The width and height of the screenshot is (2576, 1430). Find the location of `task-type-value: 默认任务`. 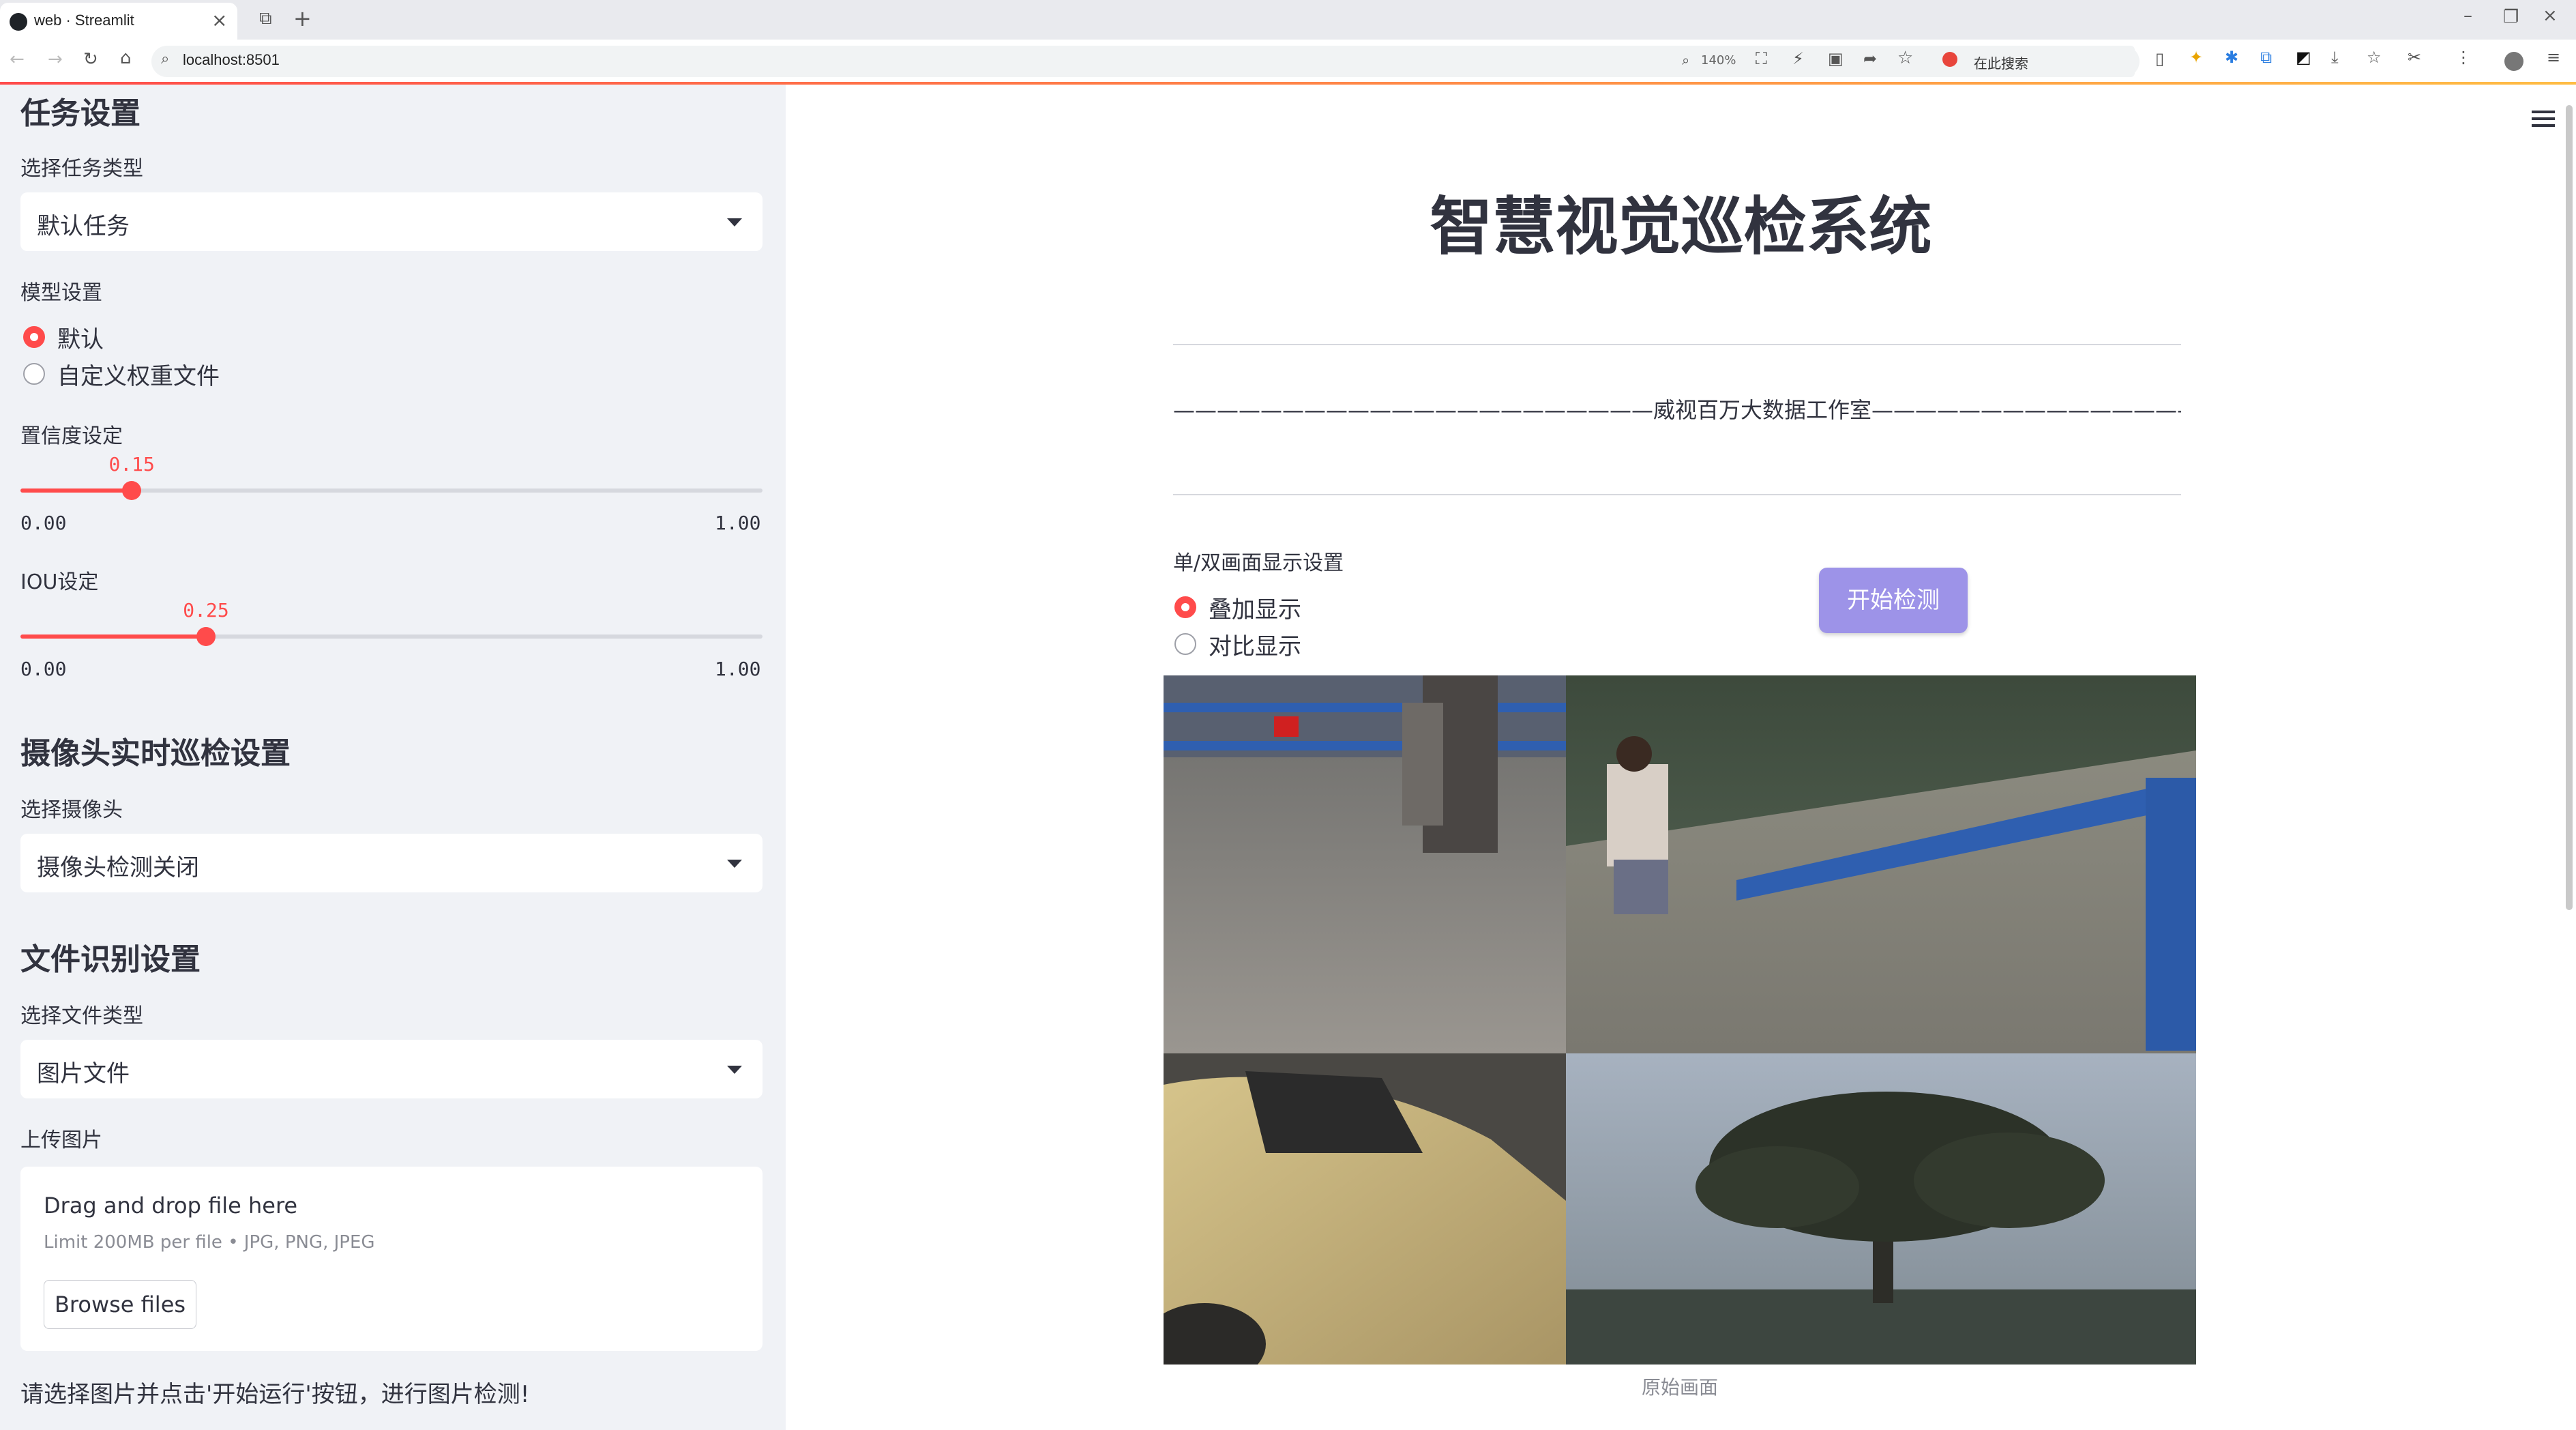

task-type-value: 默认任务 is located at coordinates (83, 227).